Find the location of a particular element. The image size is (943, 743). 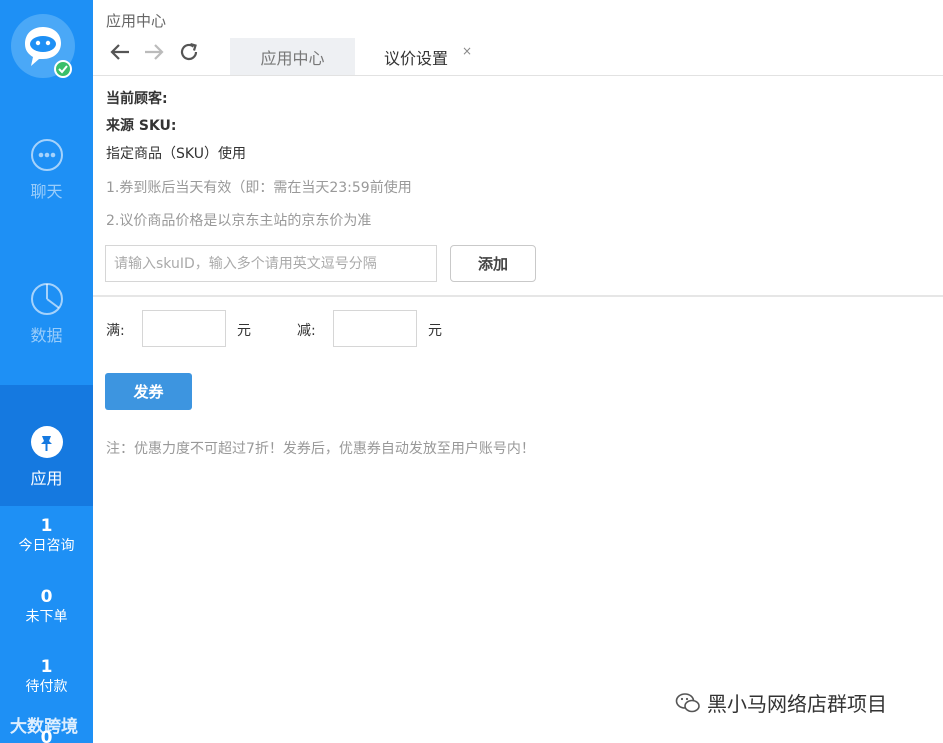

add-button: 添加 is located at coordinates (493, 263).